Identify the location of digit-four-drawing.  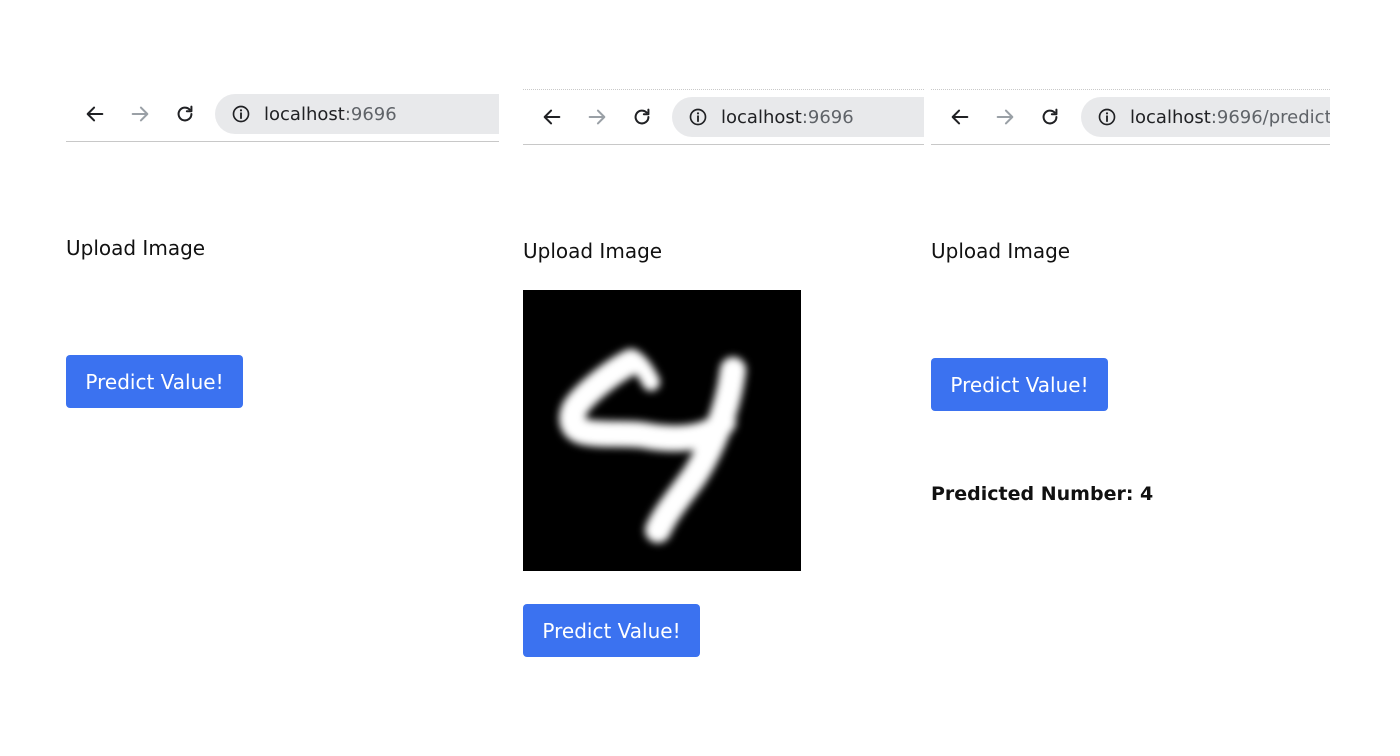
(662, 430).